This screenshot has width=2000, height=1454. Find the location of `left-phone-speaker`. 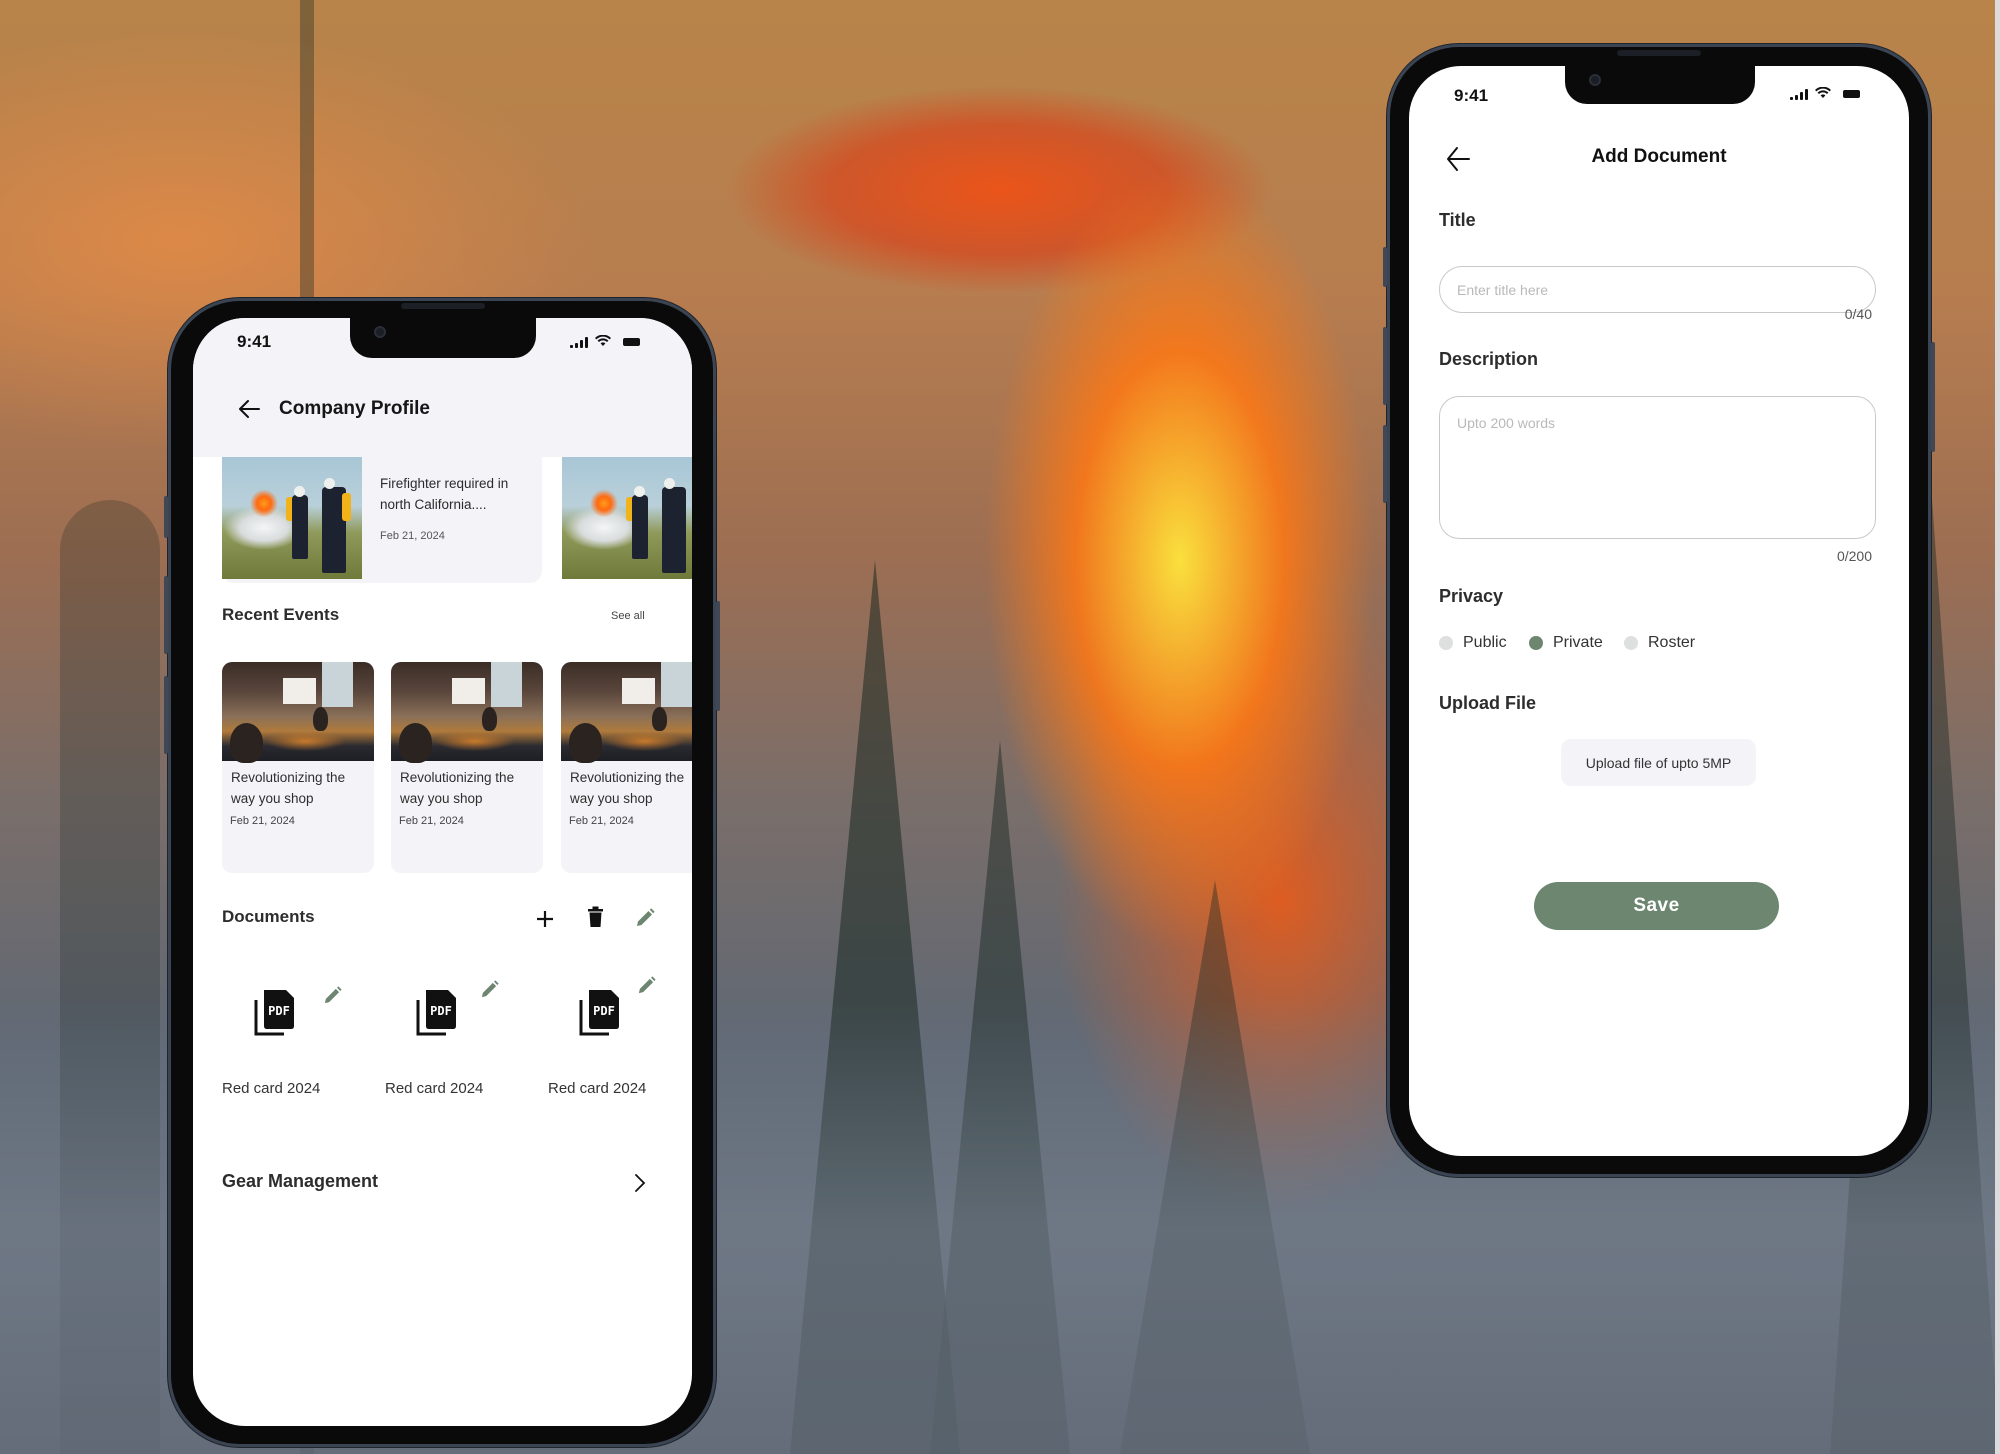

left-phone-speaker is located at coordinates (443, 306).